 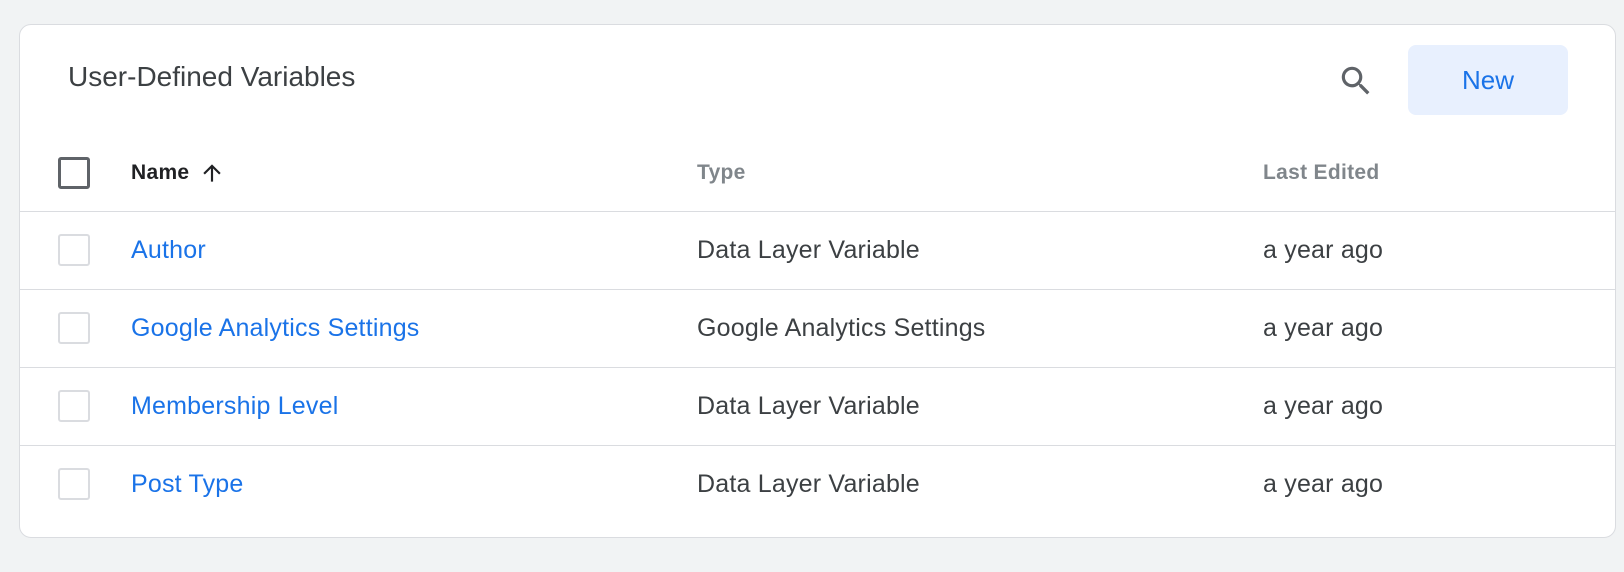 I want to click on variable-type: Google Analytics Settings, so click(x=841, y=327).